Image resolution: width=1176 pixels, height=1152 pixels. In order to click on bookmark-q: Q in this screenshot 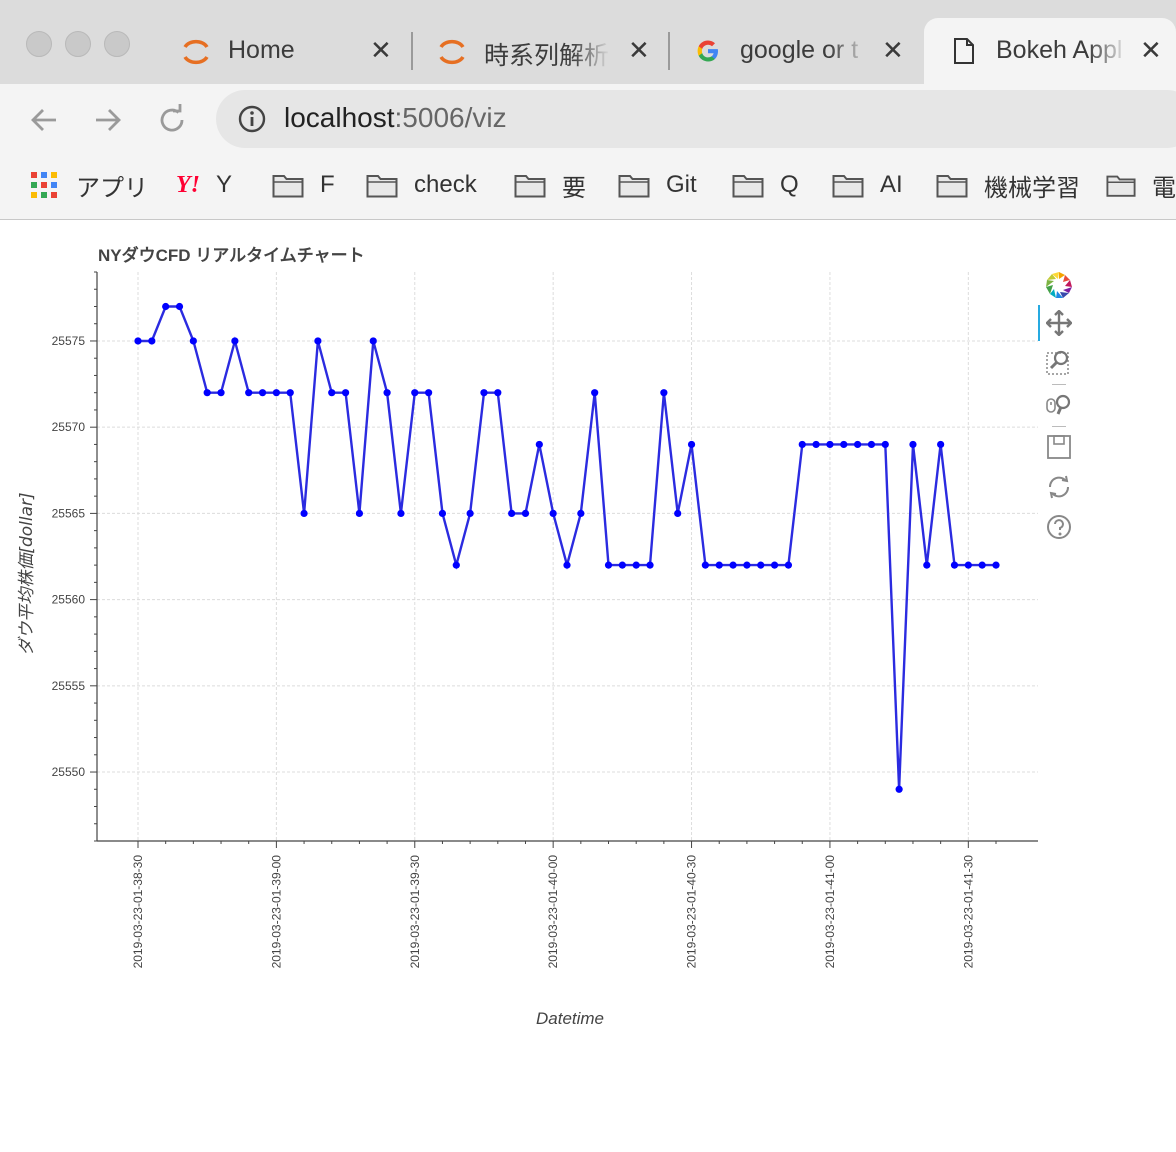, I will do `click(765, 185)`.